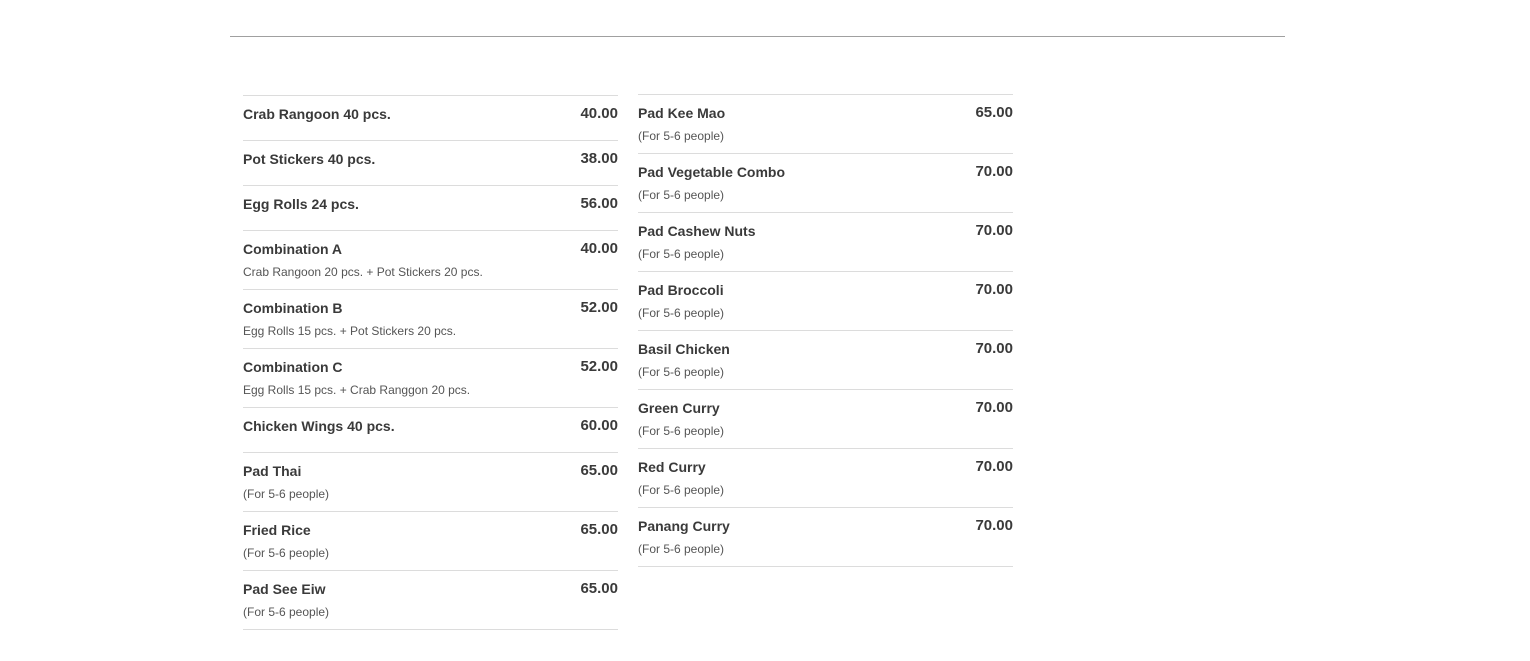 The height and width of the screenshot is (661, 1530). Describe the element at coordinates (430, 482) in the screenshot. I see `menu-item: Pad Thai 65.00 (For 5-6 people)` at that location.